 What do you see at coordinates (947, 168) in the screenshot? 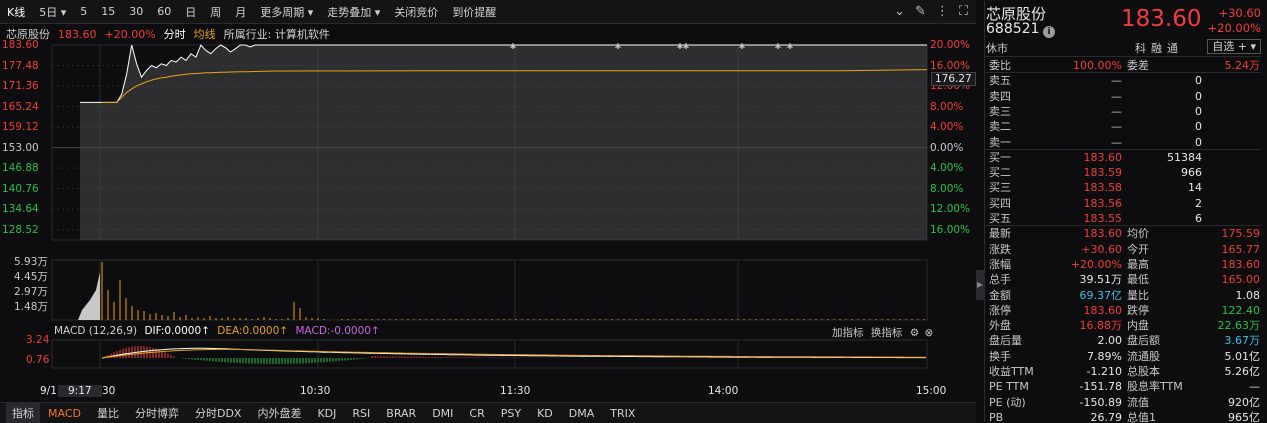
I see `pct-tick: 4.00%` at bounding box center [947, 168].